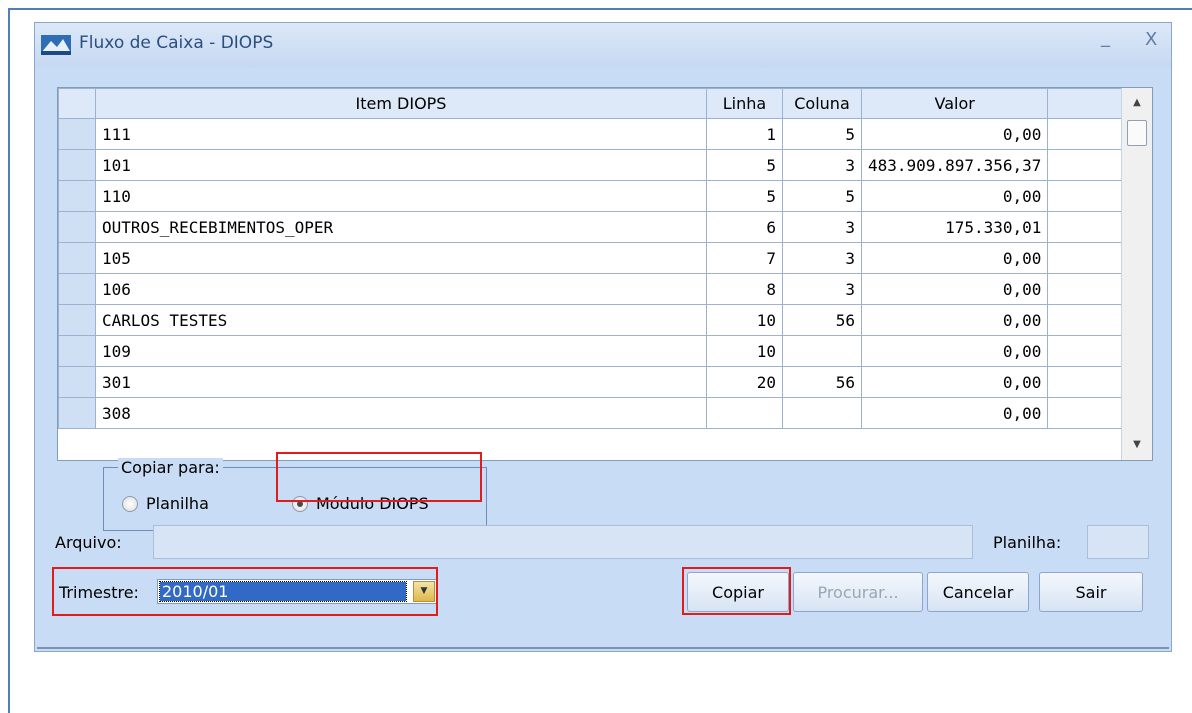  What do you see at coordinates (744, 258) in the screenshot?
I see `cell-linha: 7` at bounding box center [744, 258].